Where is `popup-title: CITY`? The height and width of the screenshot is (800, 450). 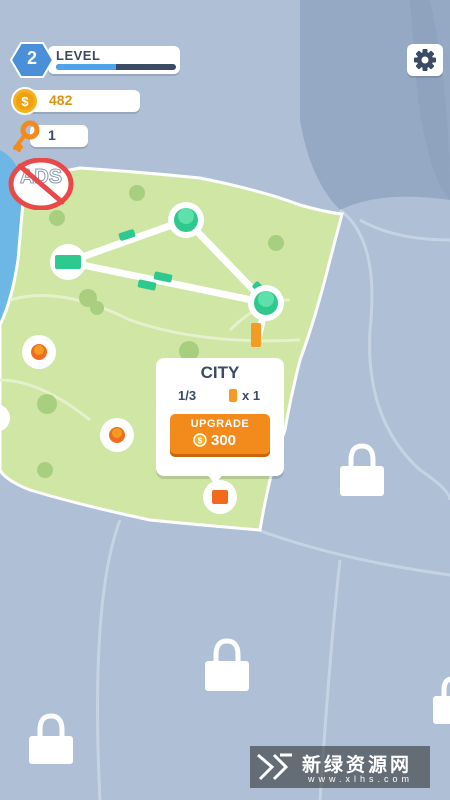 popup-title: CITY is located at coordinates (220, 372).